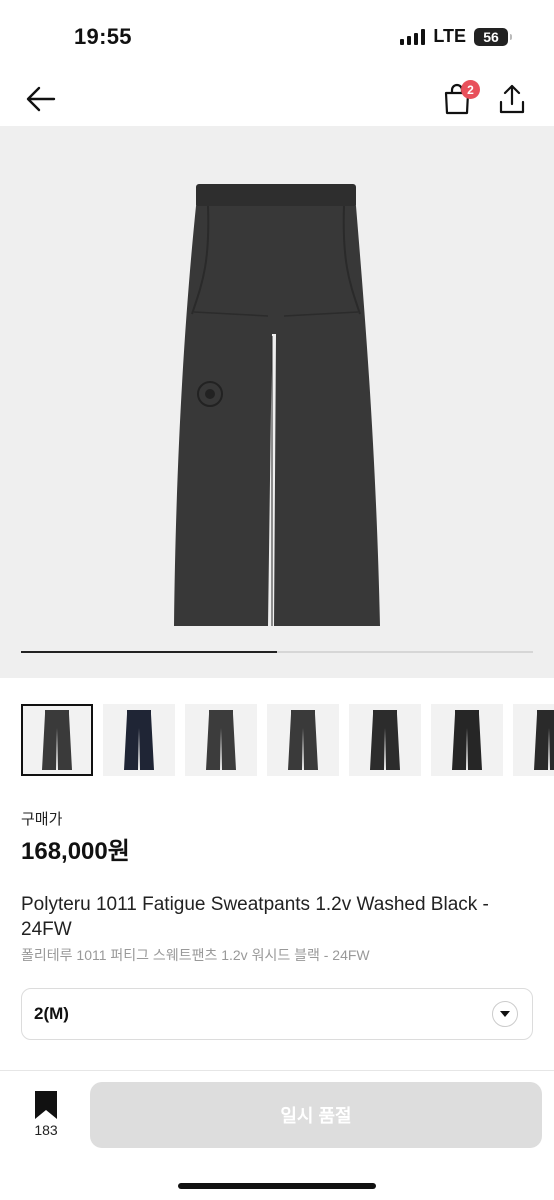 This screenshot has height=1200, width=554. What do you see at coordinates (277, 1070) in the screenshot?
I see `bottom-bar-divider` at bounding box center [277, 1070].